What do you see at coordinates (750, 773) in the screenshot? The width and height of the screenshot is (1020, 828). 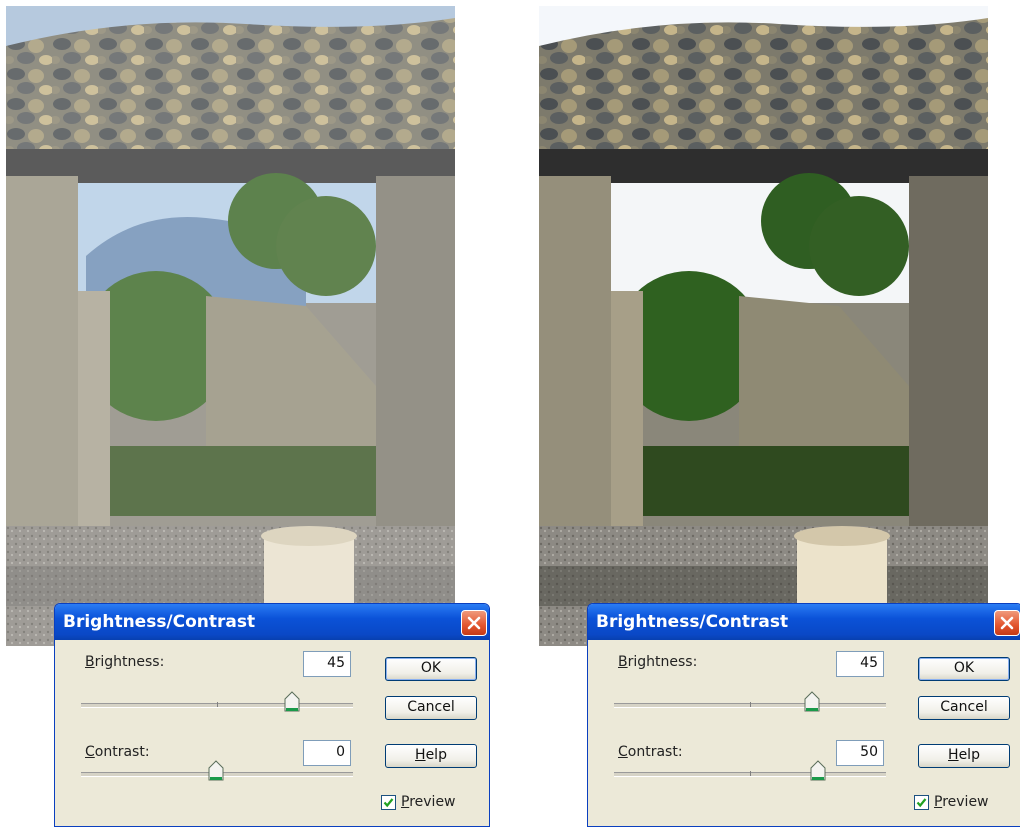 I see `contrast-slider-tick` at bounding box center [750, 773].